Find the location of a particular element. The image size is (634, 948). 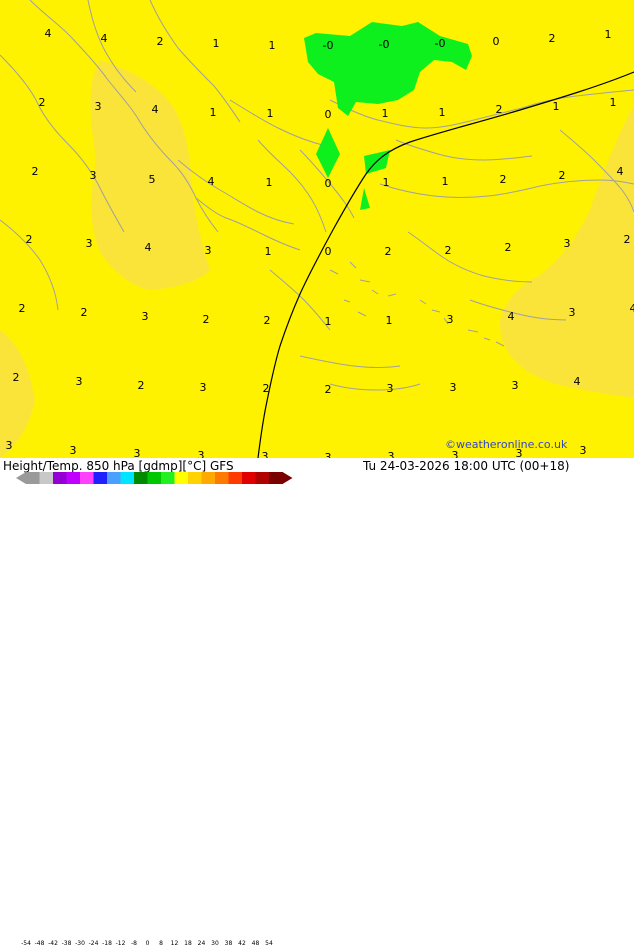

temperature-label: -0 is located at coordinates (384, 44).